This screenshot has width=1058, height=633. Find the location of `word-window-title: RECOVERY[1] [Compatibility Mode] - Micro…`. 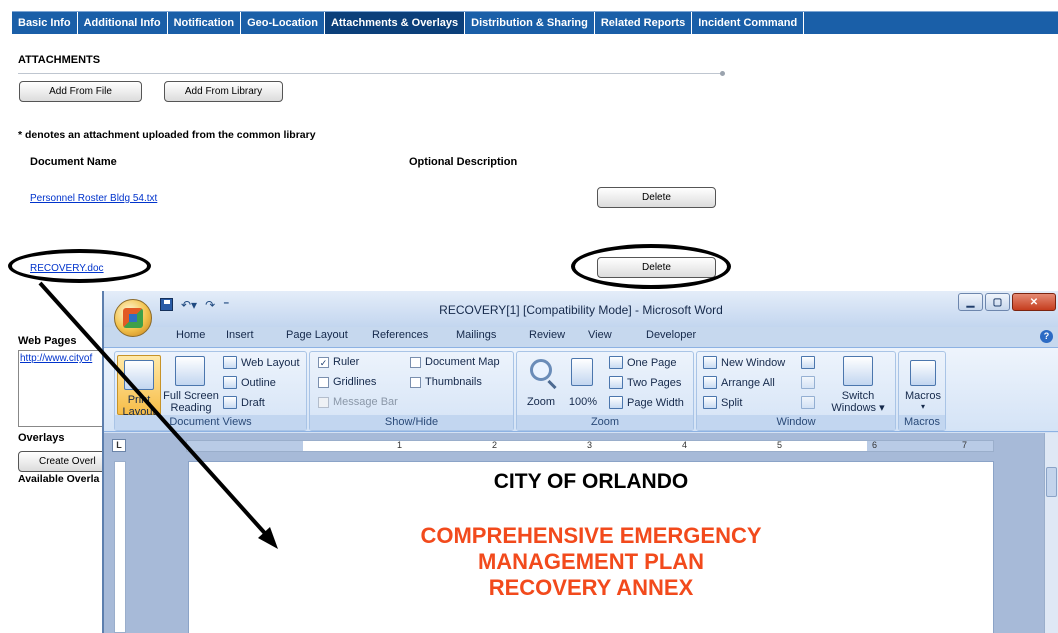

word-window-title: RECOVERY[1] [Compatibility Mode] - Micro… is located at coordinates (581, 310).